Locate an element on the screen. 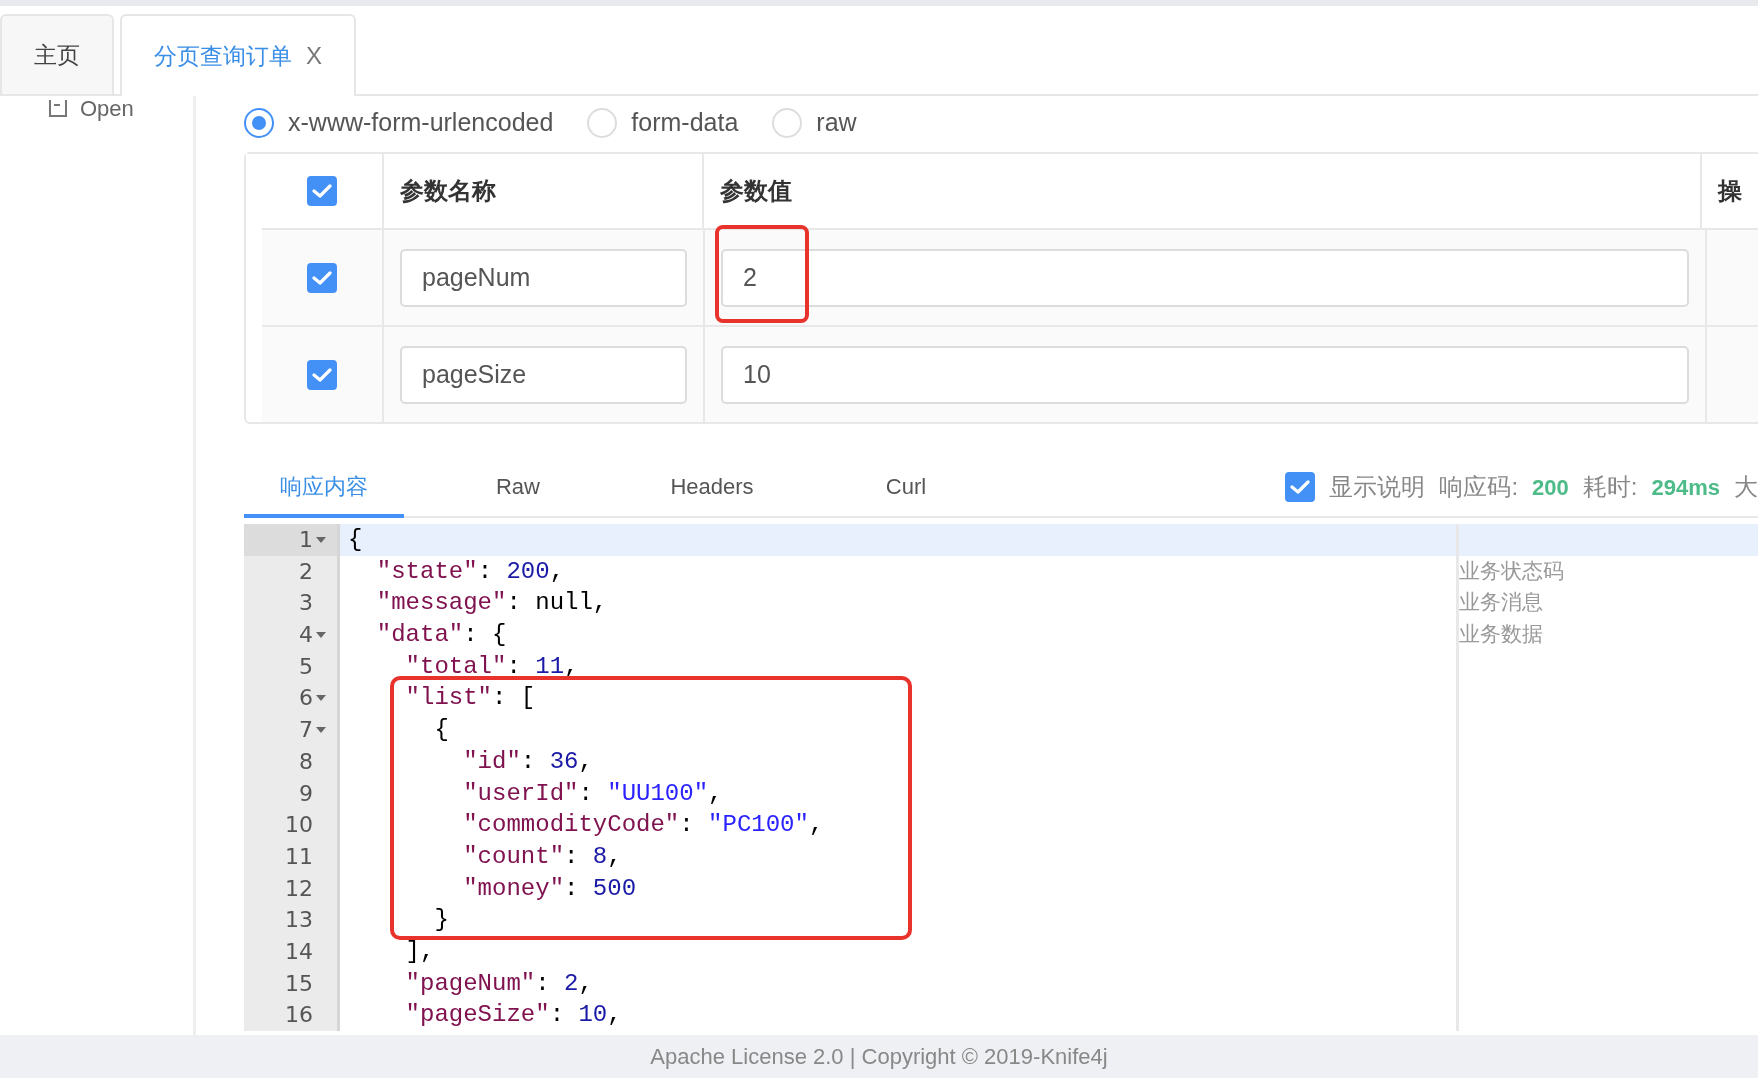 Image resolution: width=1758 pixels, height=1078 pixels. param-value-field: 10 is located at coordinates (1205, 374).